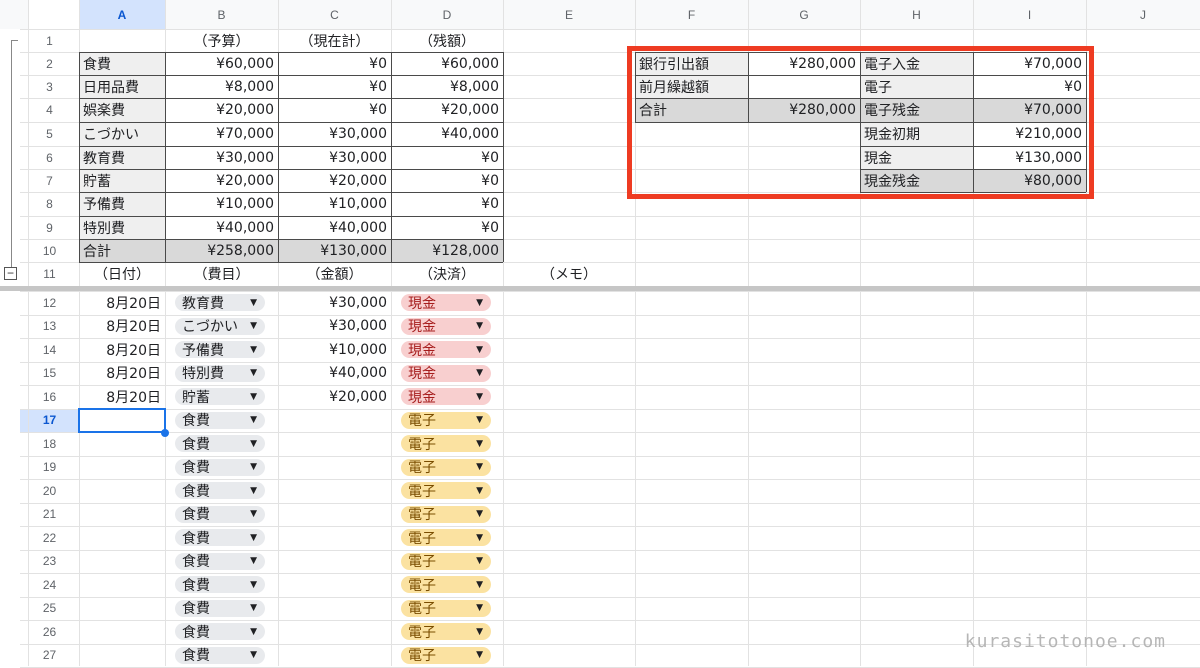  I want to click on category-dropdown-chip: 特別費 ▼, so click(220, 373).